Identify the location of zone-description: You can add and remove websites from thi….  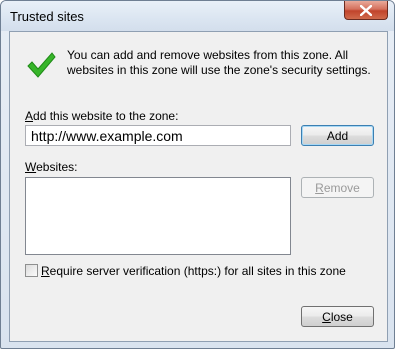
(219, 62).